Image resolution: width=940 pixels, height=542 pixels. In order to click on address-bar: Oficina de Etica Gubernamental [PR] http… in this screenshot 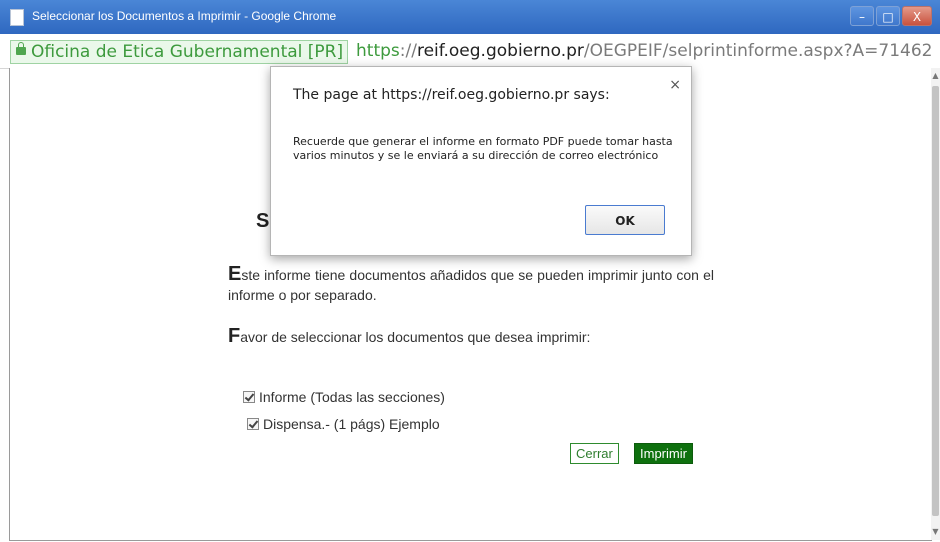, I will do `click(470, 51)`.